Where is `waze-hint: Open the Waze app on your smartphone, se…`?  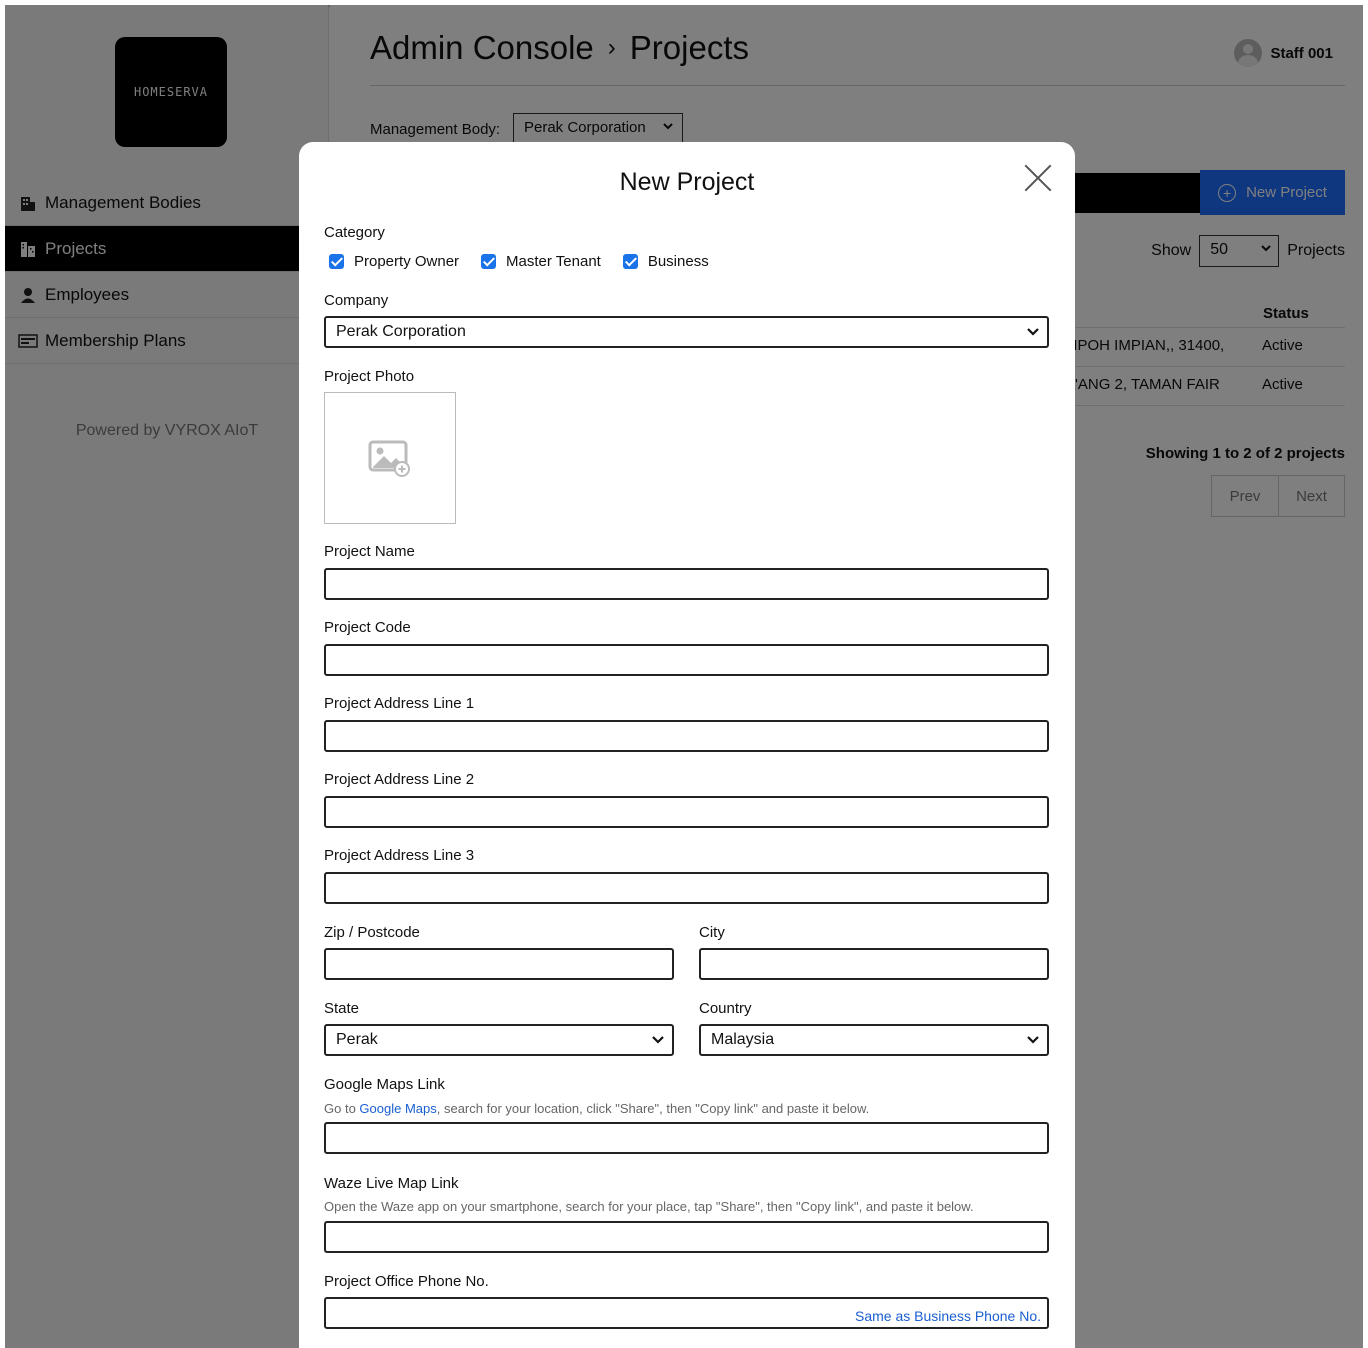
waze-hint: Open the Waze app on your smartphone, se… is located at coordinates (649, 1206).